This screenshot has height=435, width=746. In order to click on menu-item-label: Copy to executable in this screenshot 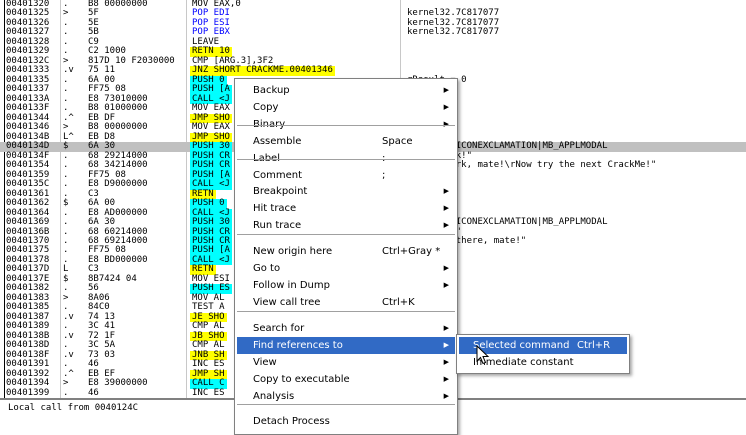, I will do `click(301, 379)`.